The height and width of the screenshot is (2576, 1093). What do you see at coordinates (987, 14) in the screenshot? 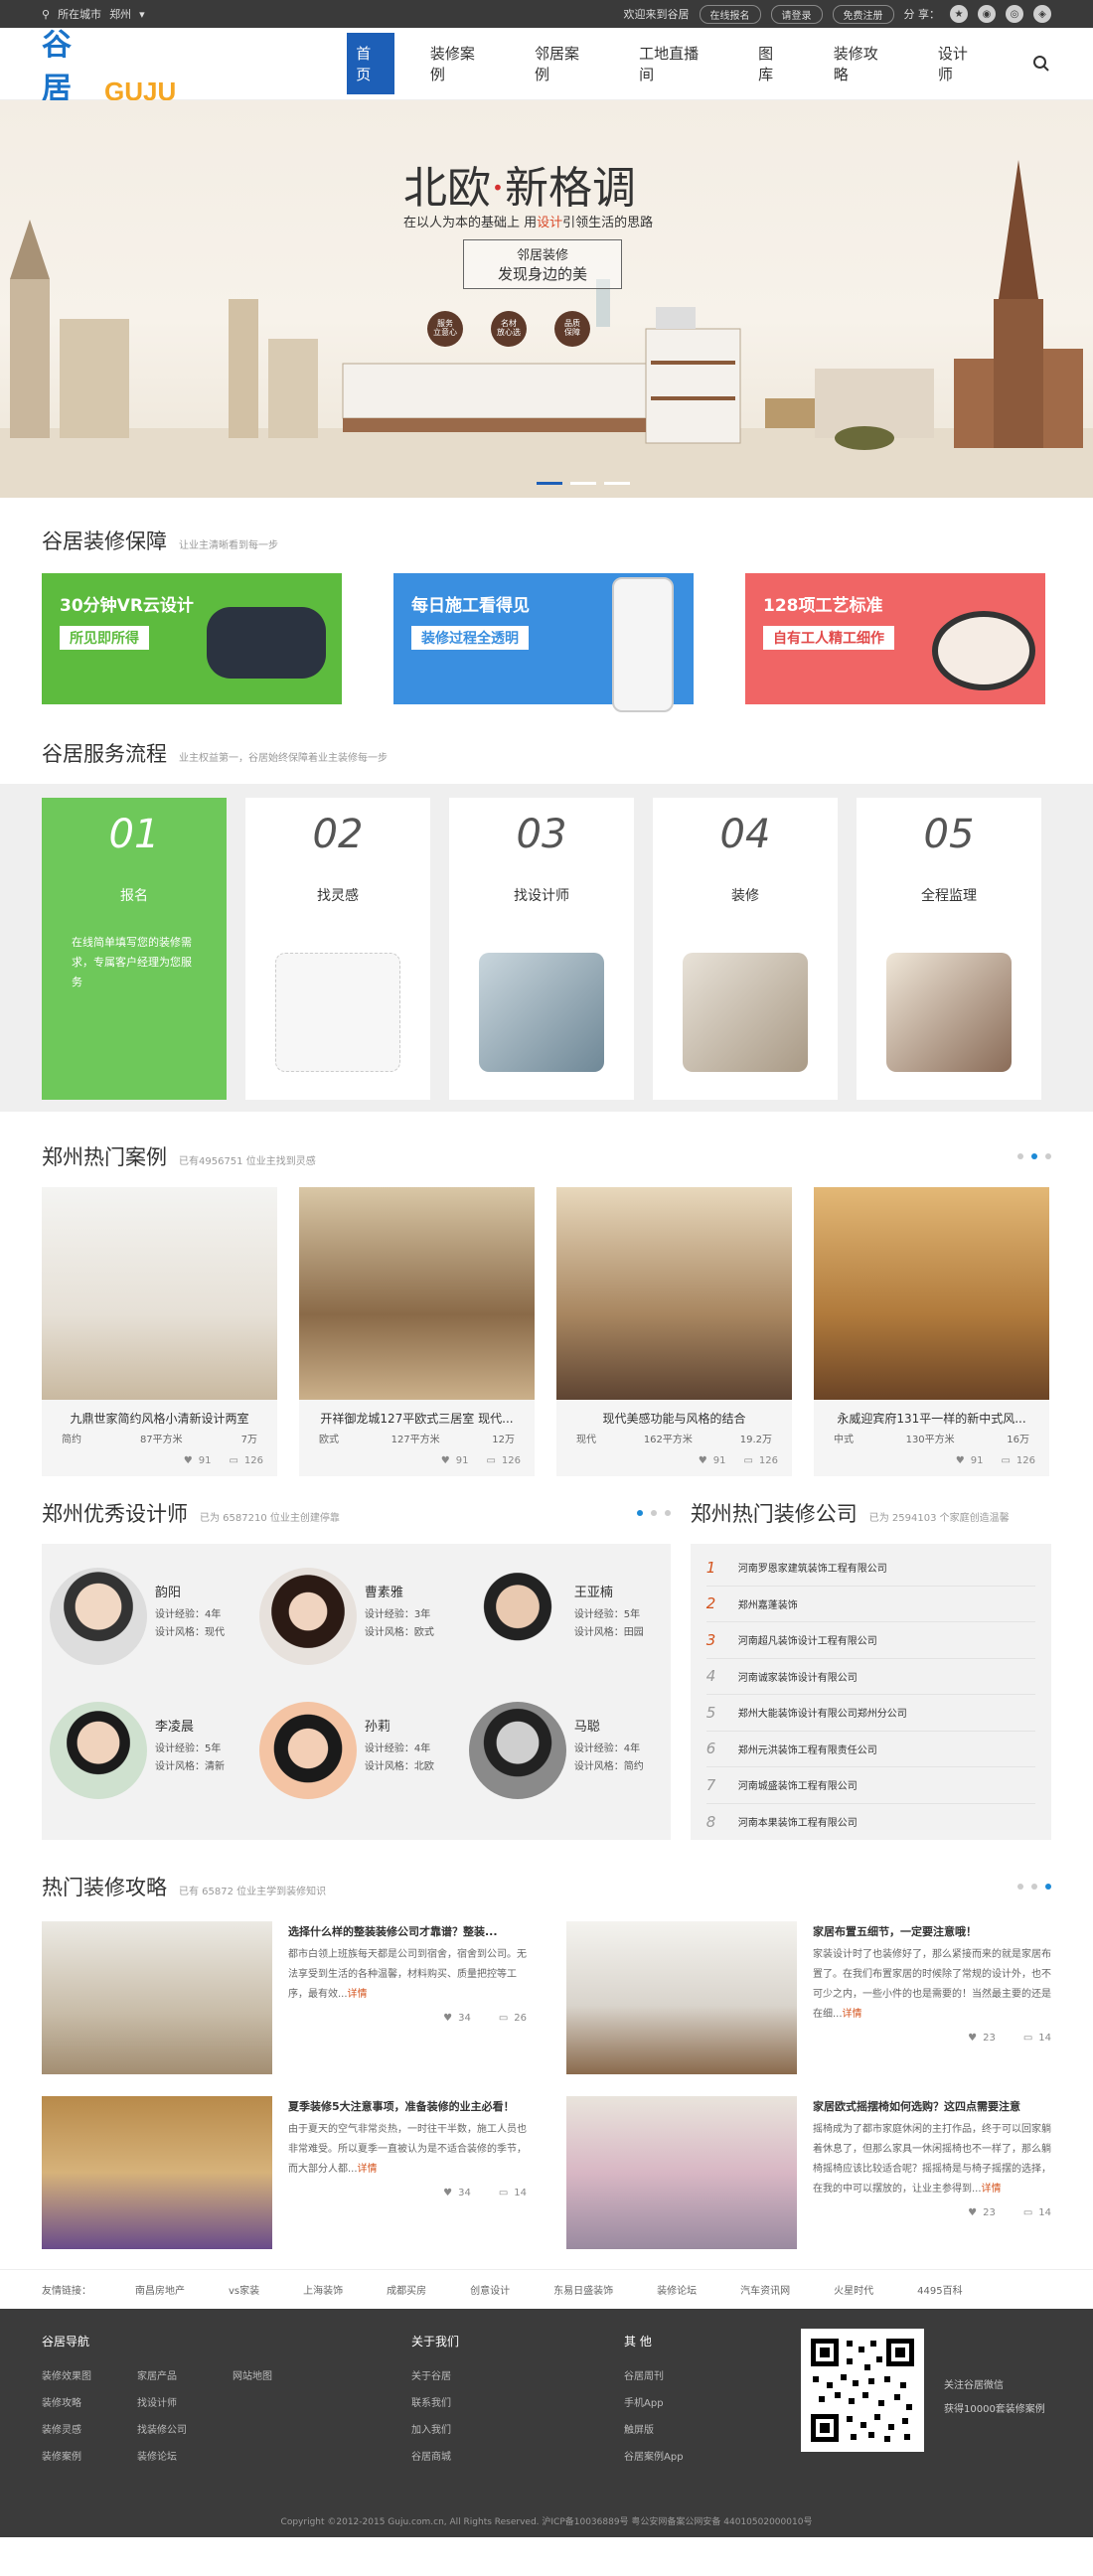
I see `weibo-icon: ◉` at bounding box center [987, 14].